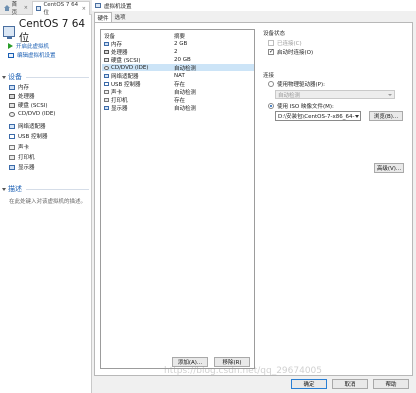  What do you see at coordinates (33, 47) in the screenshot?
I see `power-on-label: 开启此虚拟机` at bounding box center [33, 47].